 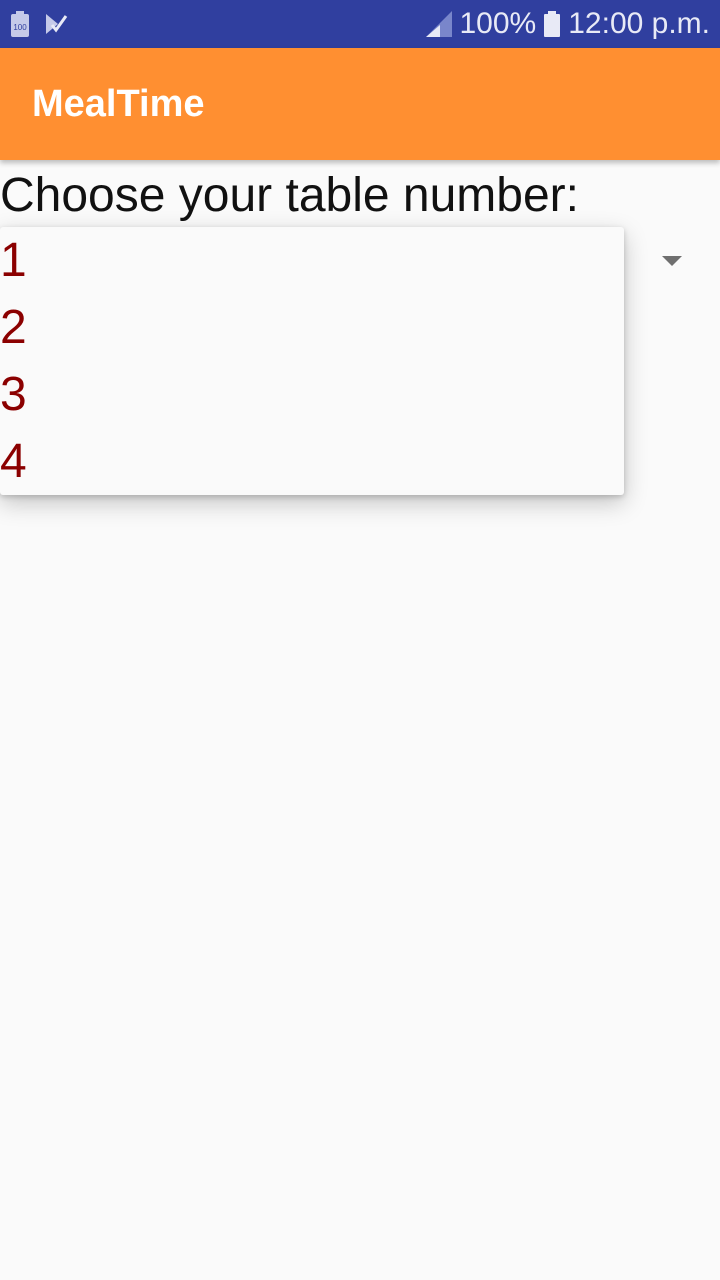 I want to click on dropdown-option-1: 1, so click(x=312, y=260).